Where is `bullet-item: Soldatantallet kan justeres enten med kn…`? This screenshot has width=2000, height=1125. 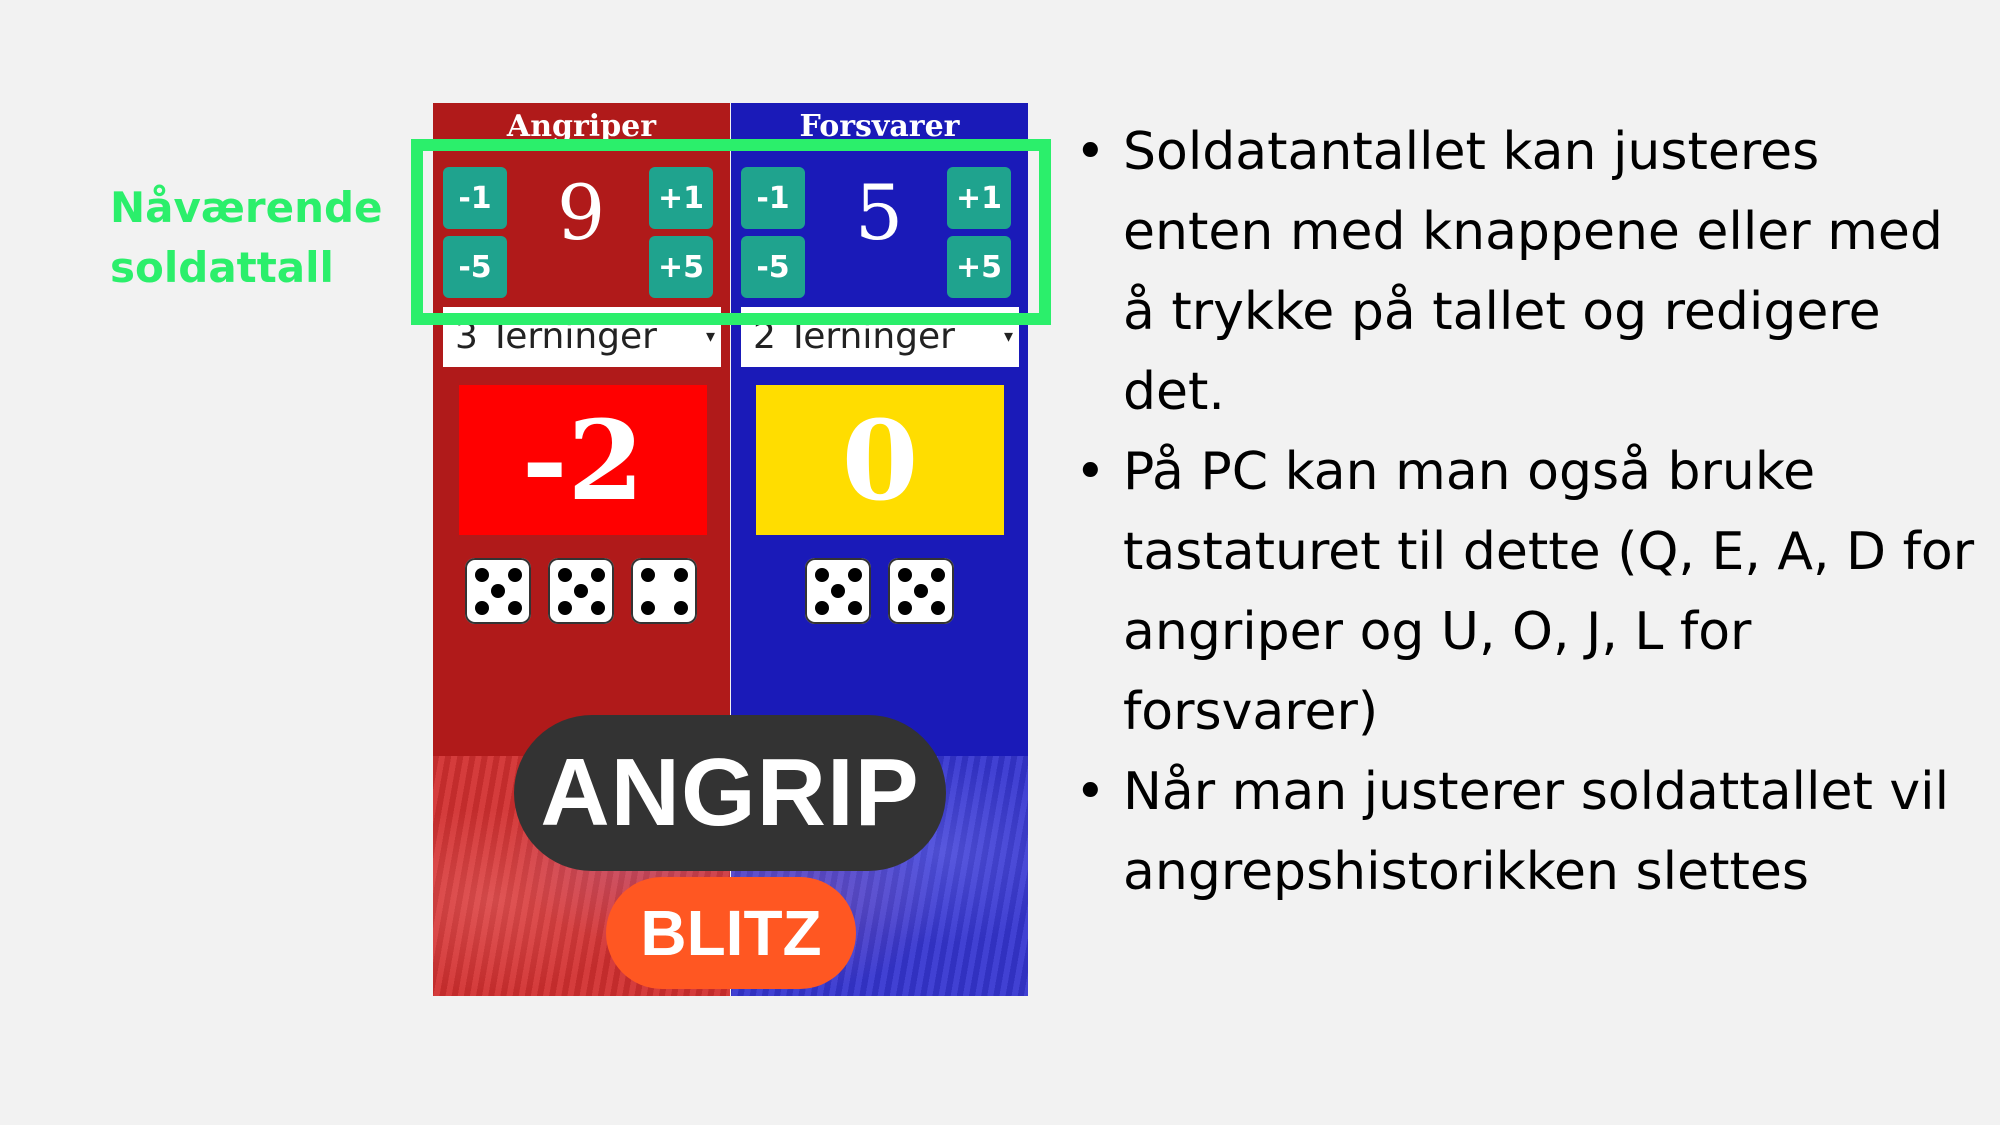 bullet-item: Soldatantallet kan justeres enten med kn… is located at coordinates (1525, 272).